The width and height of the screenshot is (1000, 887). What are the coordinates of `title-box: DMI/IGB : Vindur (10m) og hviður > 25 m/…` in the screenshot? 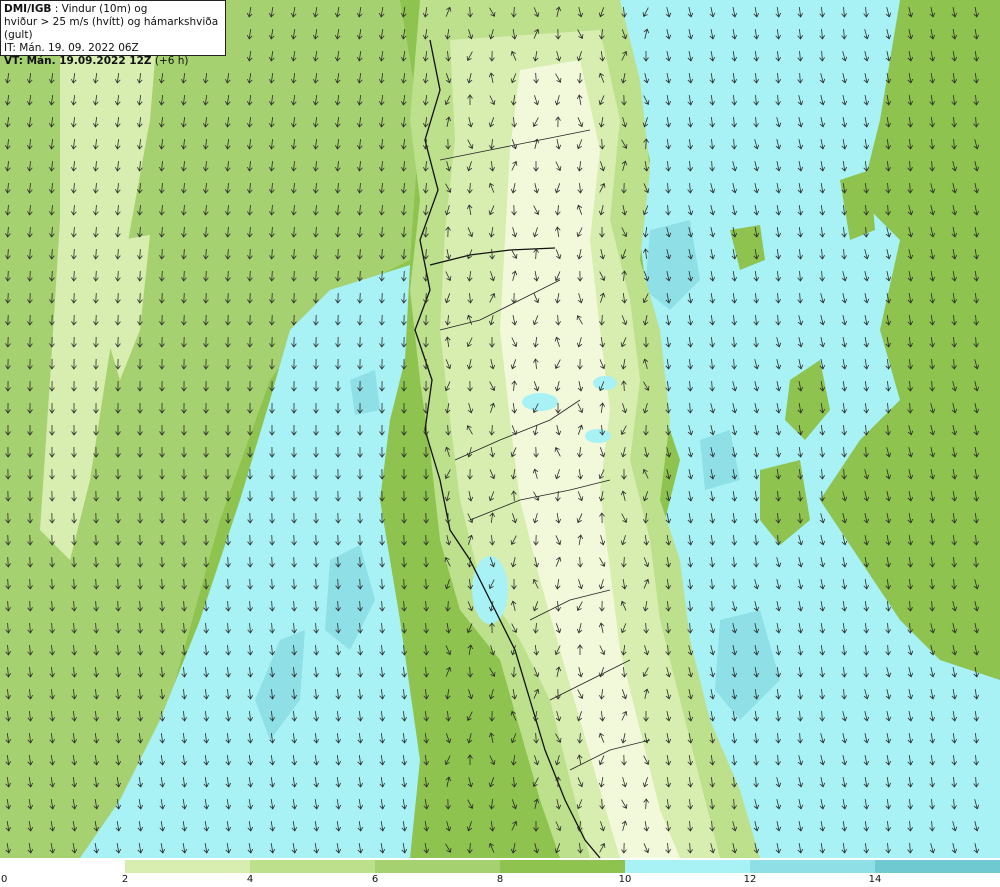 It's located at (113, 33).